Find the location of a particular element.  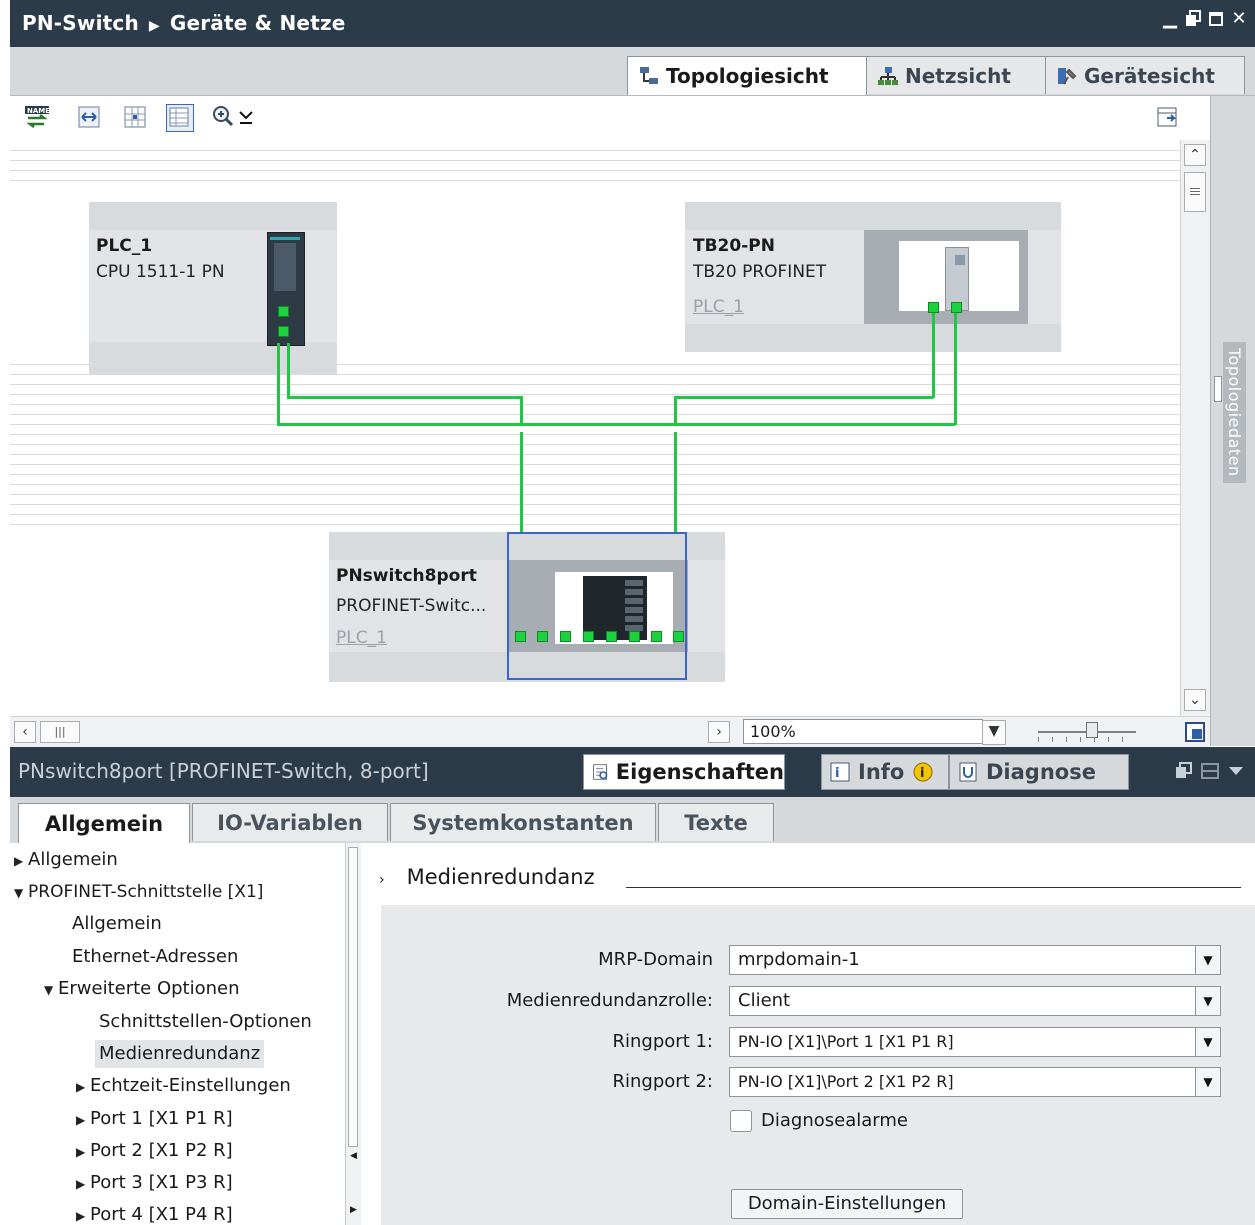

table-view-icon is located at coordinates (180, 118).